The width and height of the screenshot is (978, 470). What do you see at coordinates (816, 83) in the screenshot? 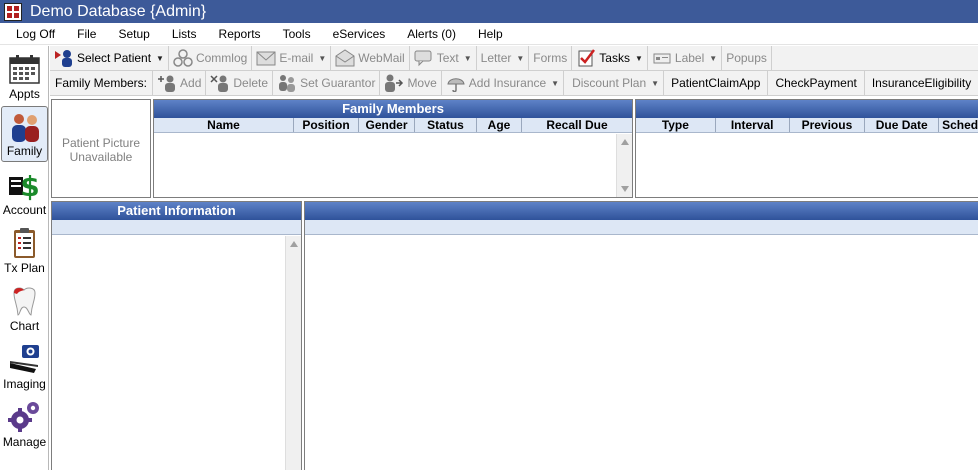
I see `check-payment-button: CheckPayment` at bounding box center [816, 83].